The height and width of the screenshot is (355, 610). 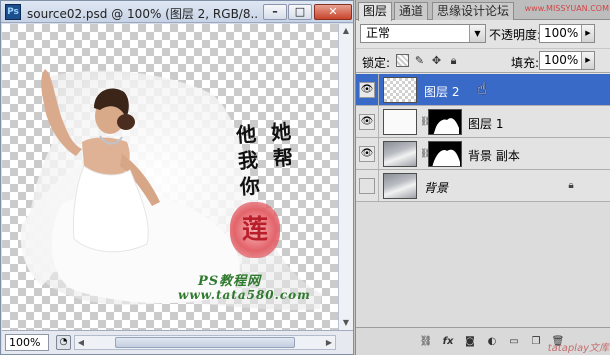 I want to click on fill-label: 填充:, so click(x=525, y=63).